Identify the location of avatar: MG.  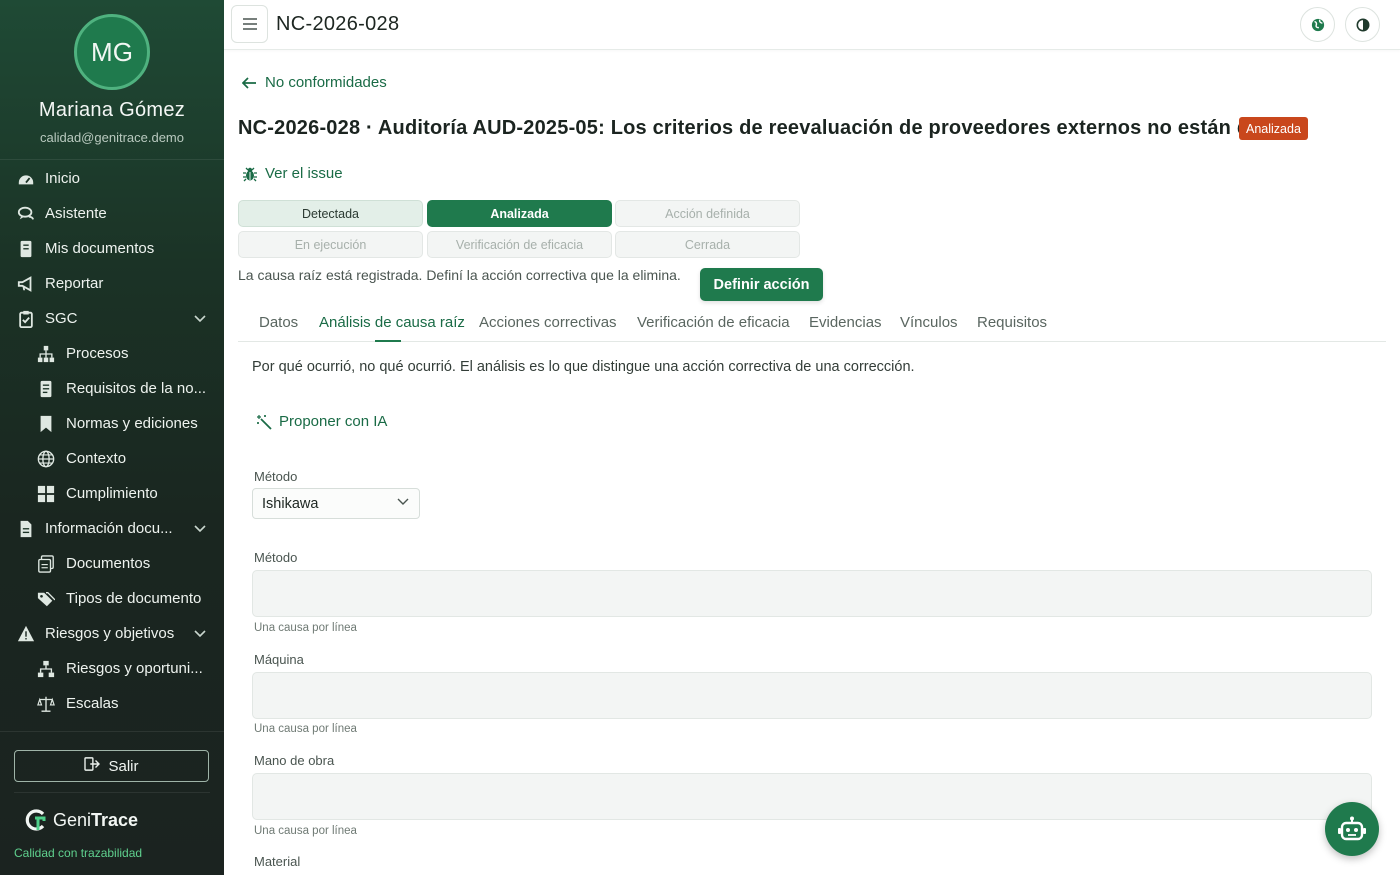
(112, 52).